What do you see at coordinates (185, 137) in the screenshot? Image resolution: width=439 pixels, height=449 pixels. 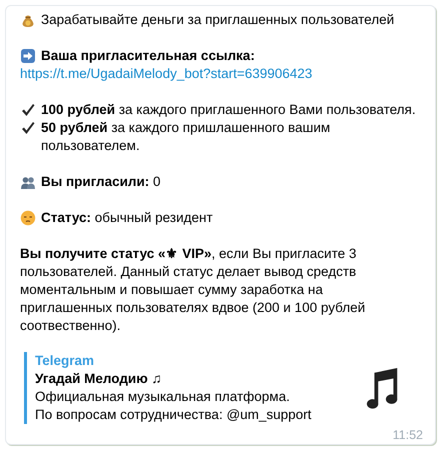 I see `message-text: 50 рублей за каждого пришлашенного вашим пользователем.` at bounding box center [185, 137].